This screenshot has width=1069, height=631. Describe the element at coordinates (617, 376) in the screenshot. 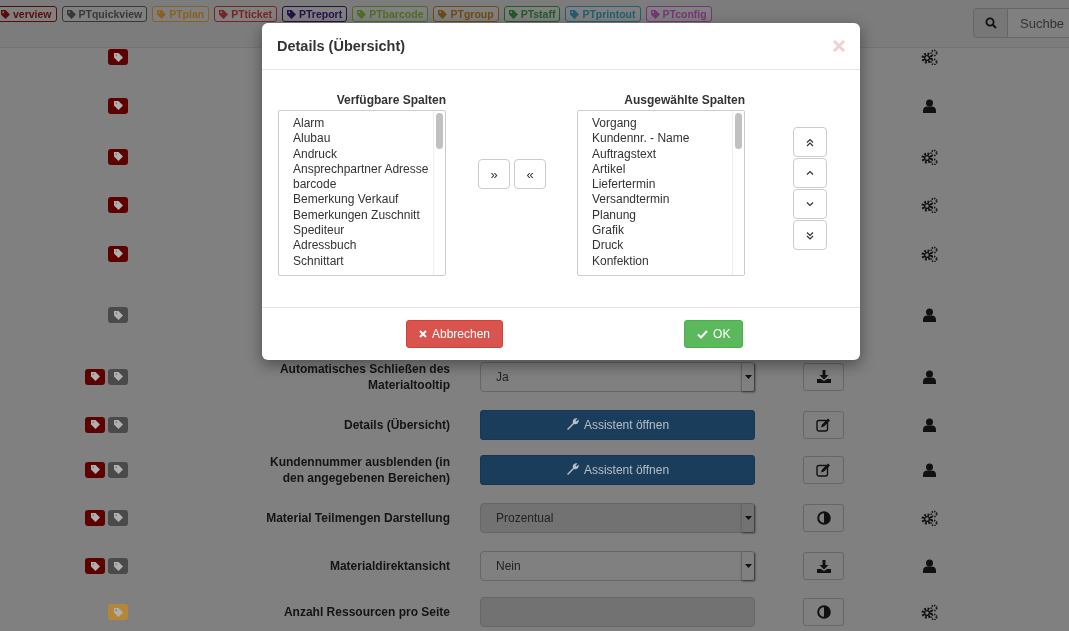

I see `select-field: Ja` at that location.